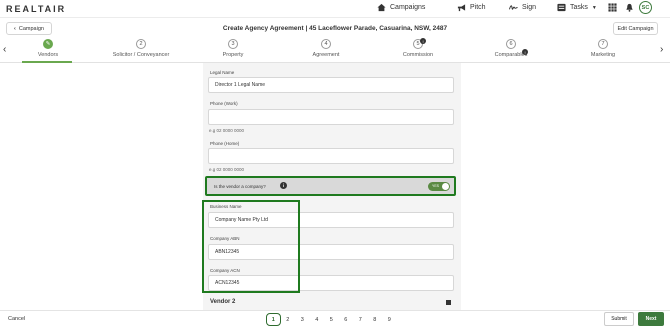 The image size is (670, 331). What do you see at coordinates (48, 44) in the screenshot?
I see `pencil-icon: ✎` at bounding box center [48, 44].